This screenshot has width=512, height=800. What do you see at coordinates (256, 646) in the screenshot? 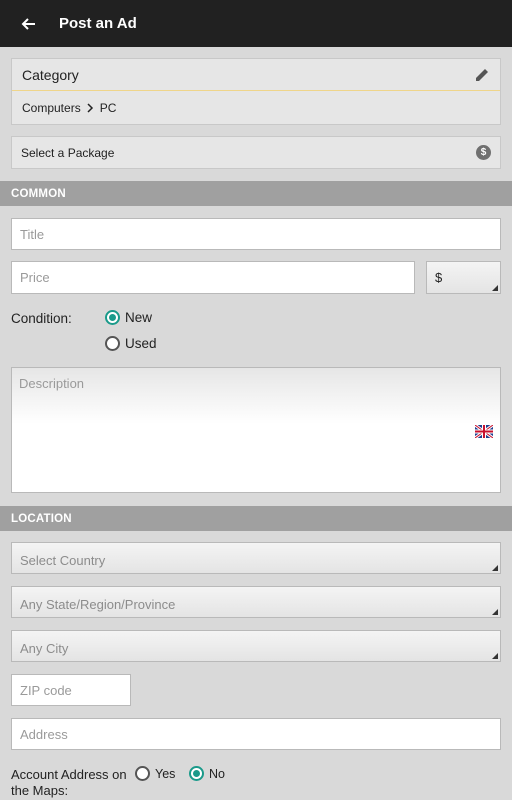
I see `city-select: Any City` at bounding box center [256, 646].